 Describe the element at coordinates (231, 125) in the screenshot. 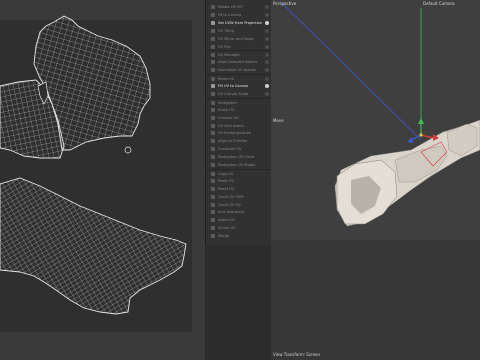

I see `menu-item-label: UV Grid Island` at that location.